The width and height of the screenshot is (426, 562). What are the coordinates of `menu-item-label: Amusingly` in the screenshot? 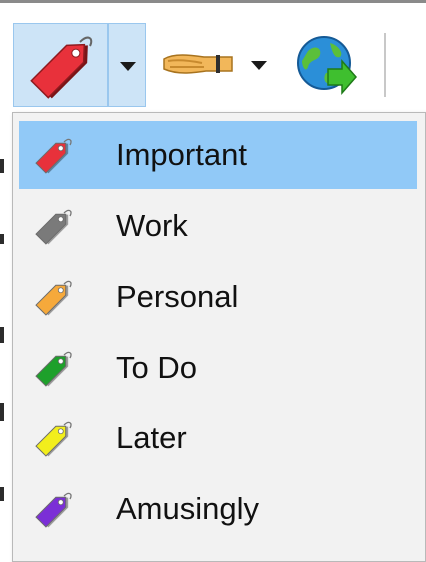 It's located at (187, 508).